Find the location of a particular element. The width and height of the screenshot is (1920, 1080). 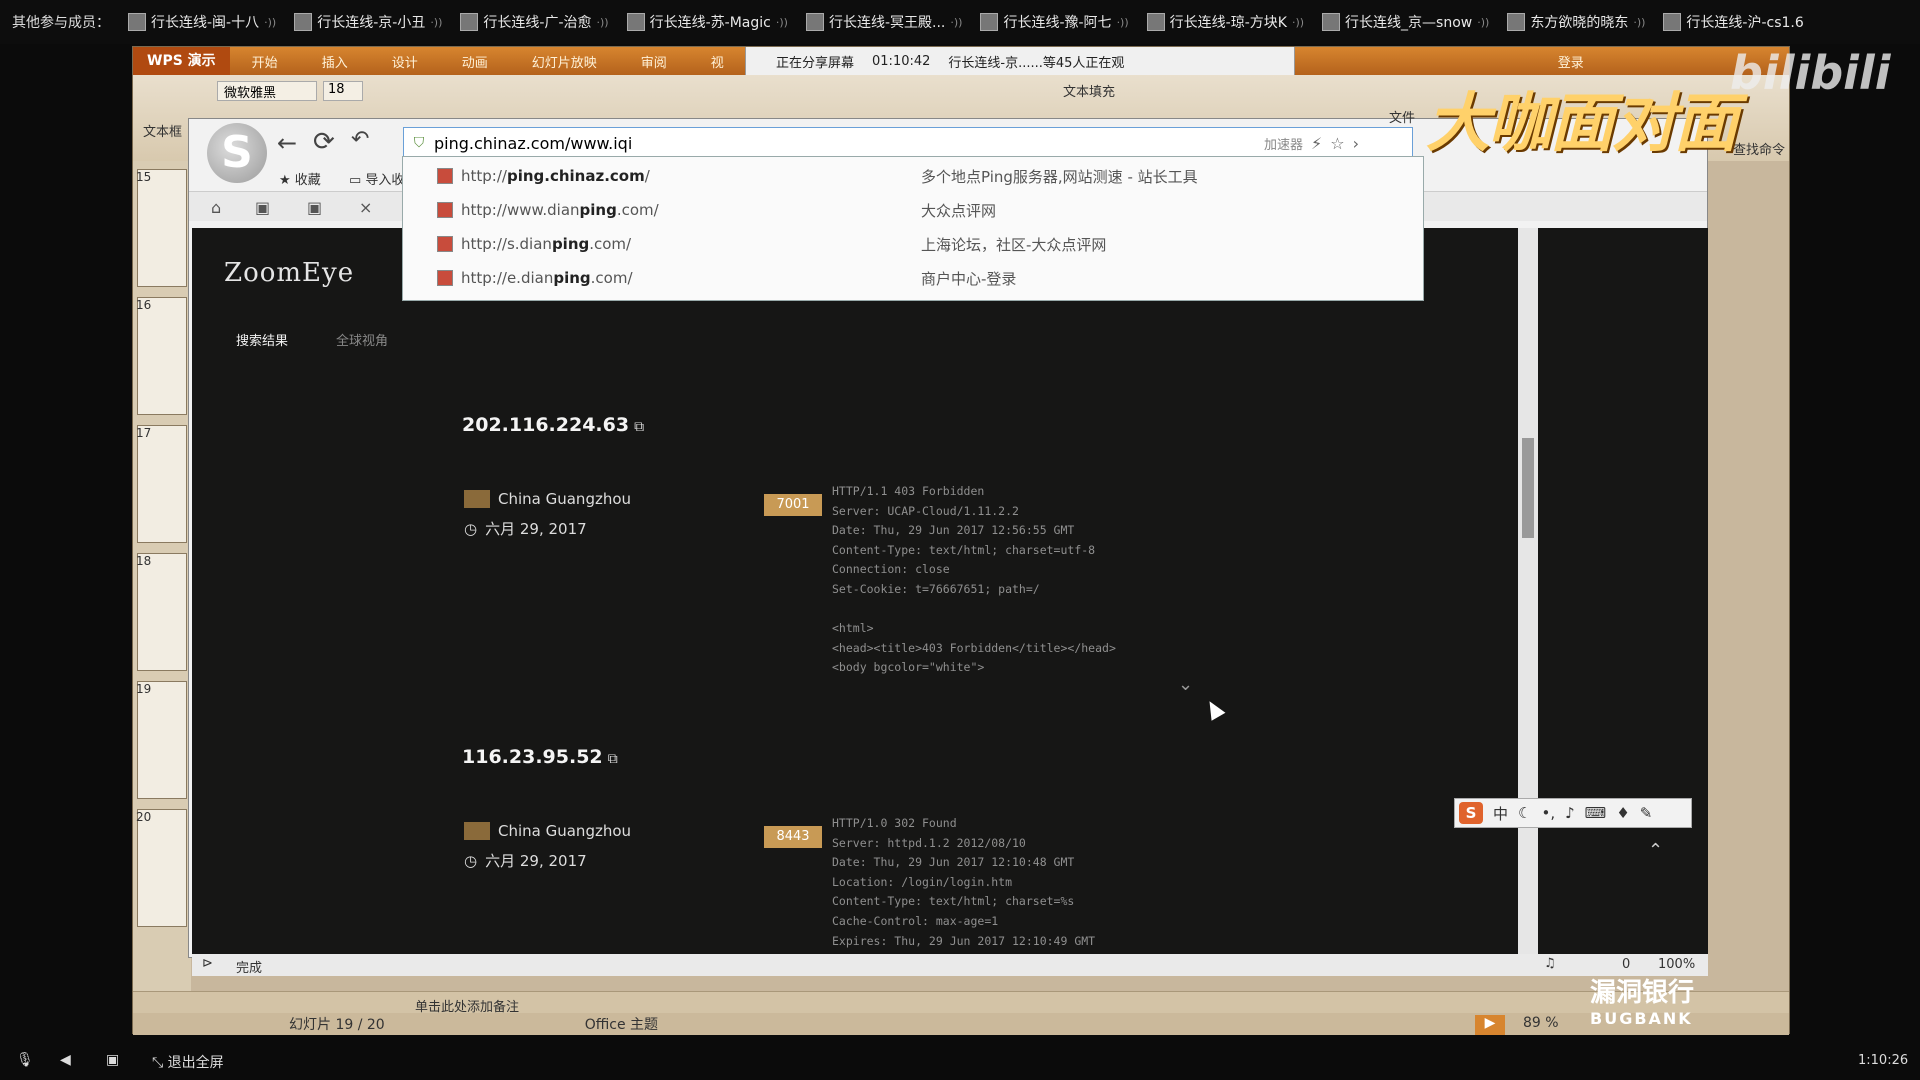

participant: 行长连线_京—snow ·)) is located at coordinates (1405, 22).